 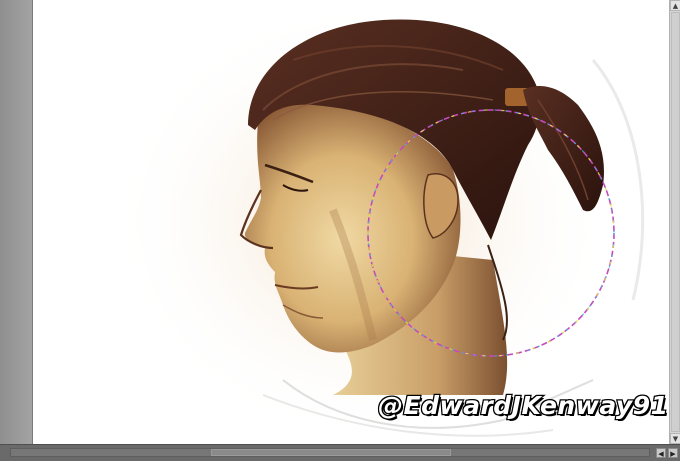 I want to click on scroll-down-icon: ▼, so click(x=675, y=438).